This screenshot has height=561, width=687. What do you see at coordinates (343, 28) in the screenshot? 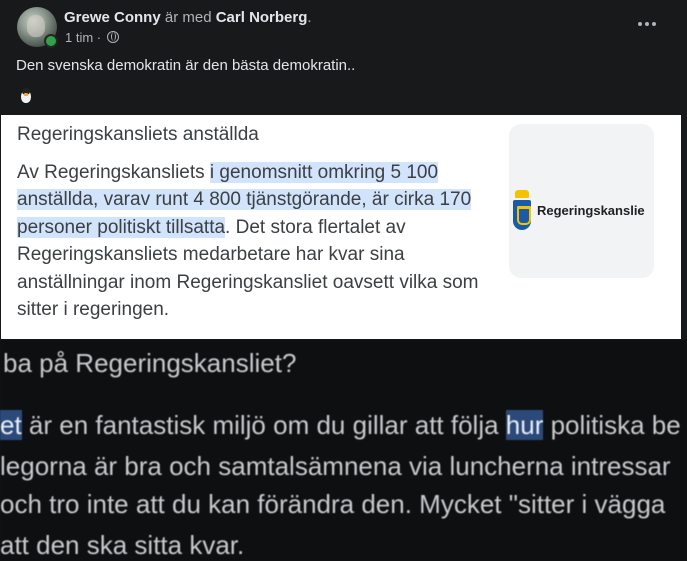
I see `post-header: Grewe Conny är med Carl Norberg. 1 tim ·` at bounding box center [343, 28].